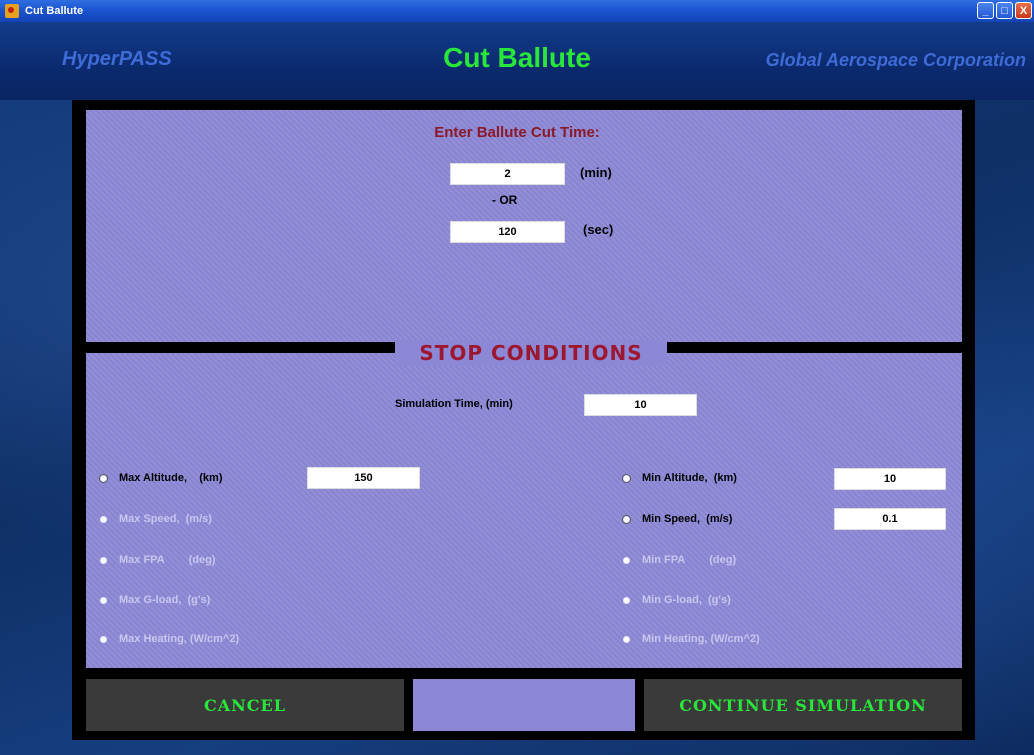 The width and height of the screenshot is (1034, 755). What do you see at coordinates (890, 479) in the screenshot?
I see `min-altitude-input: 10` at bounding box center [890, 479].